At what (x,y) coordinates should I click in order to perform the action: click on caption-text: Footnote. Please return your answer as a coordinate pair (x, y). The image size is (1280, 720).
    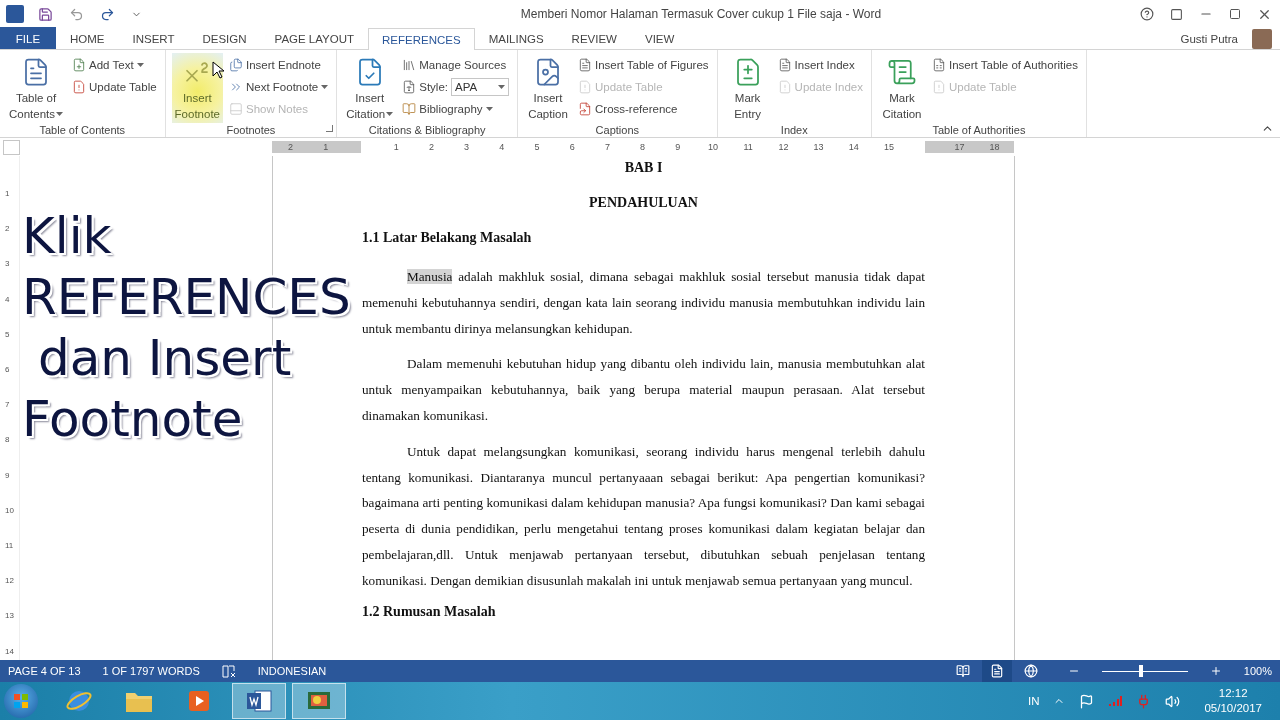
    Looking at the image, I should click on (132, 419).